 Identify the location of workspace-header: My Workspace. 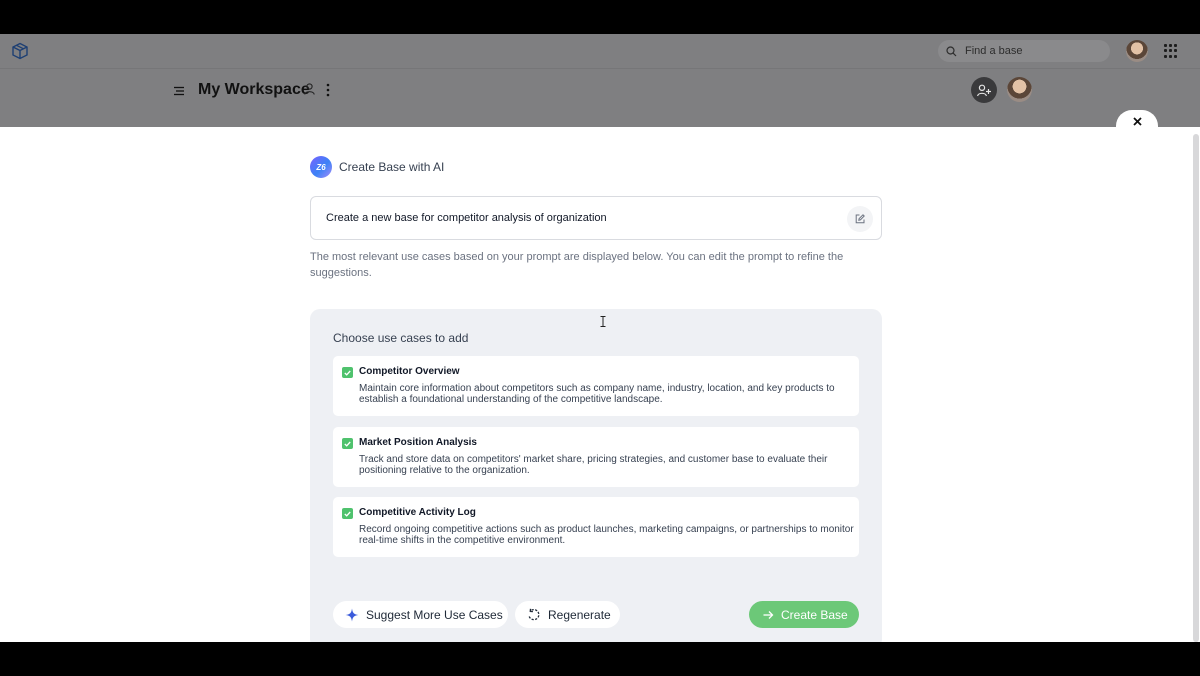
(600, 97).